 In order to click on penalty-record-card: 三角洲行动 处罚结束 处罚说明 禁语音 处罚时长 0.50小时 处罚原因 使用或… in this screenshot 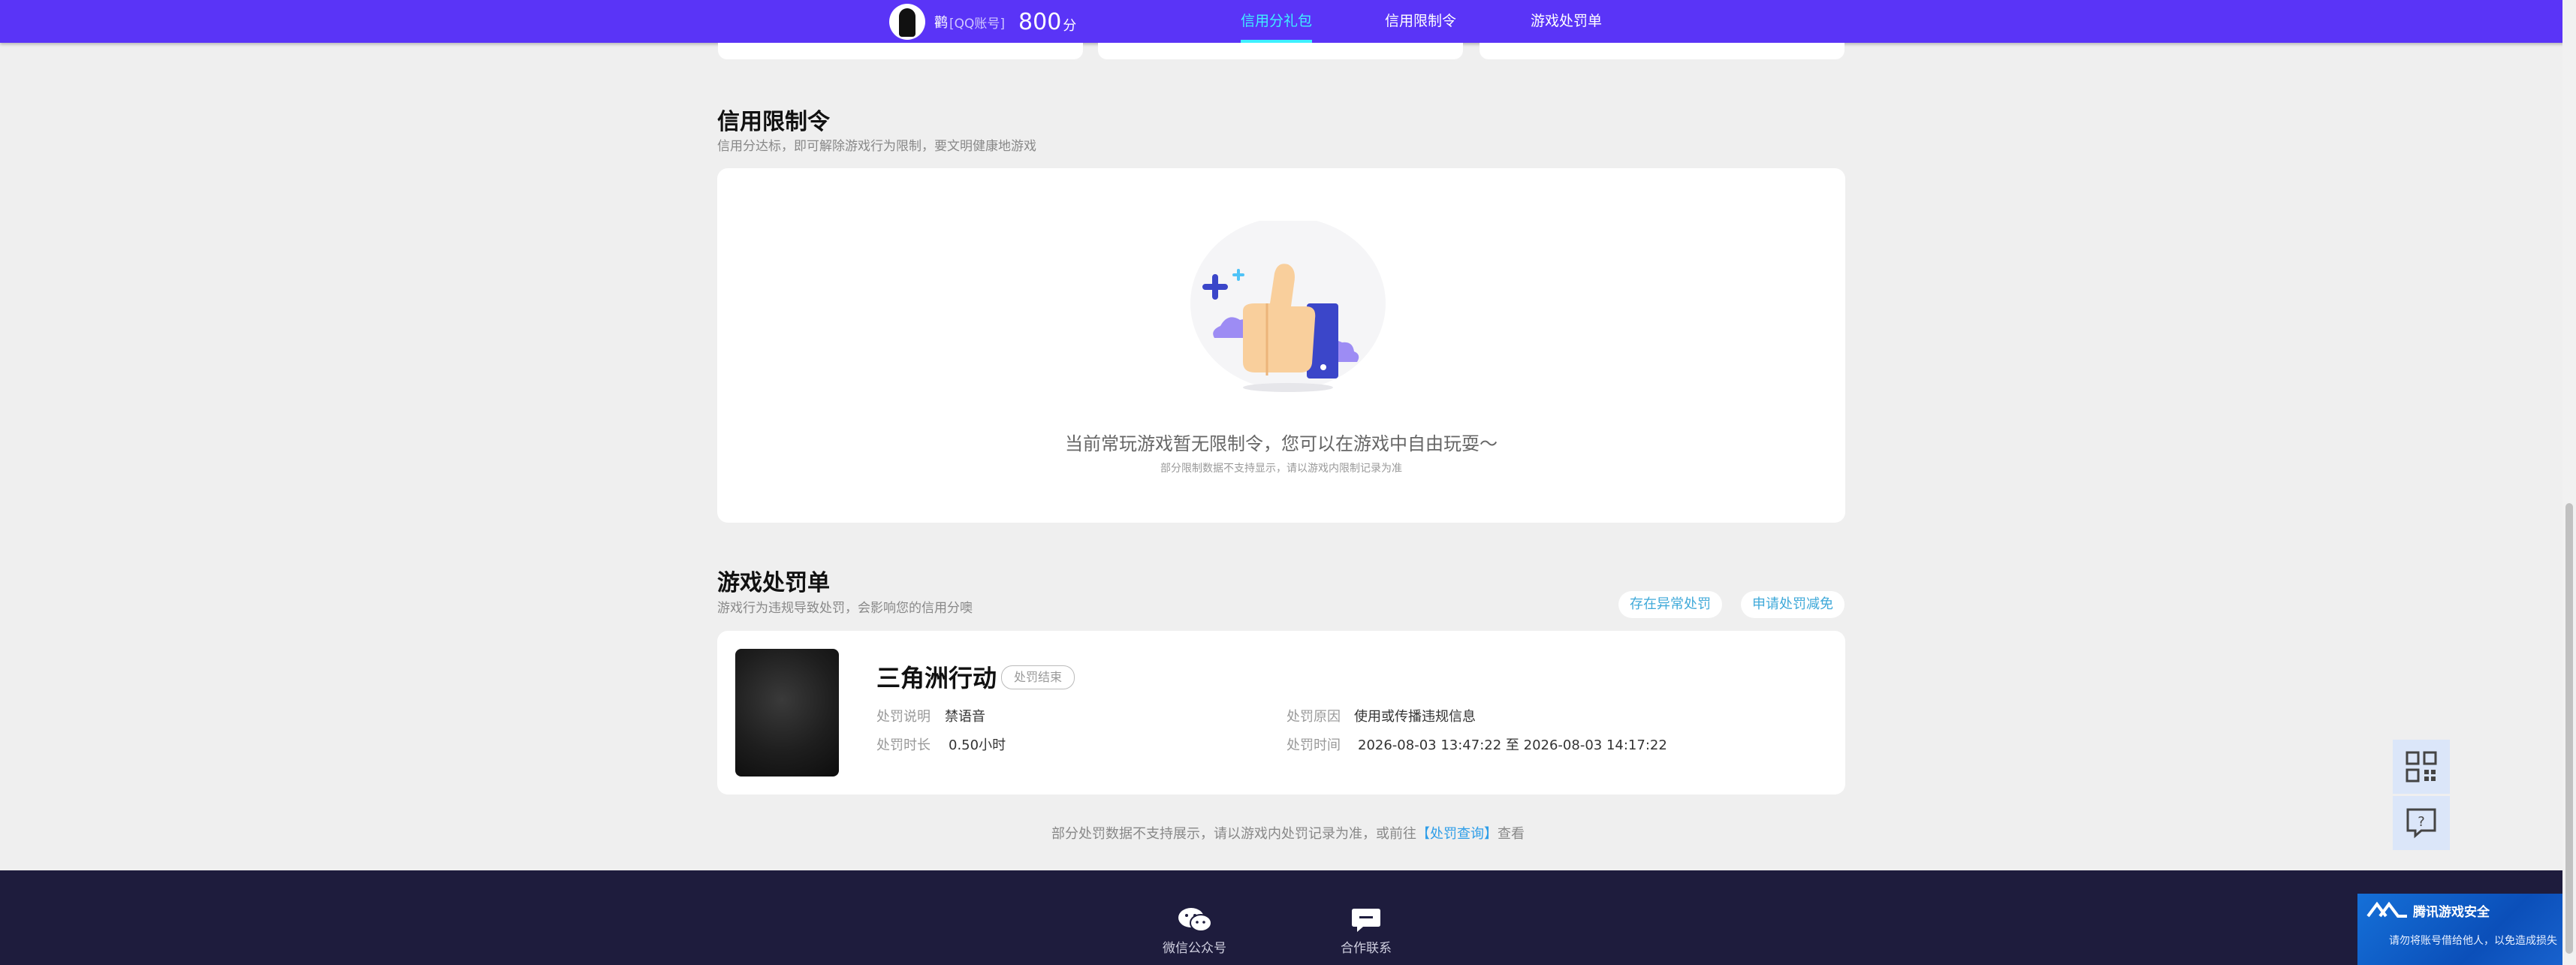, I will do `click(1281, 713)`.